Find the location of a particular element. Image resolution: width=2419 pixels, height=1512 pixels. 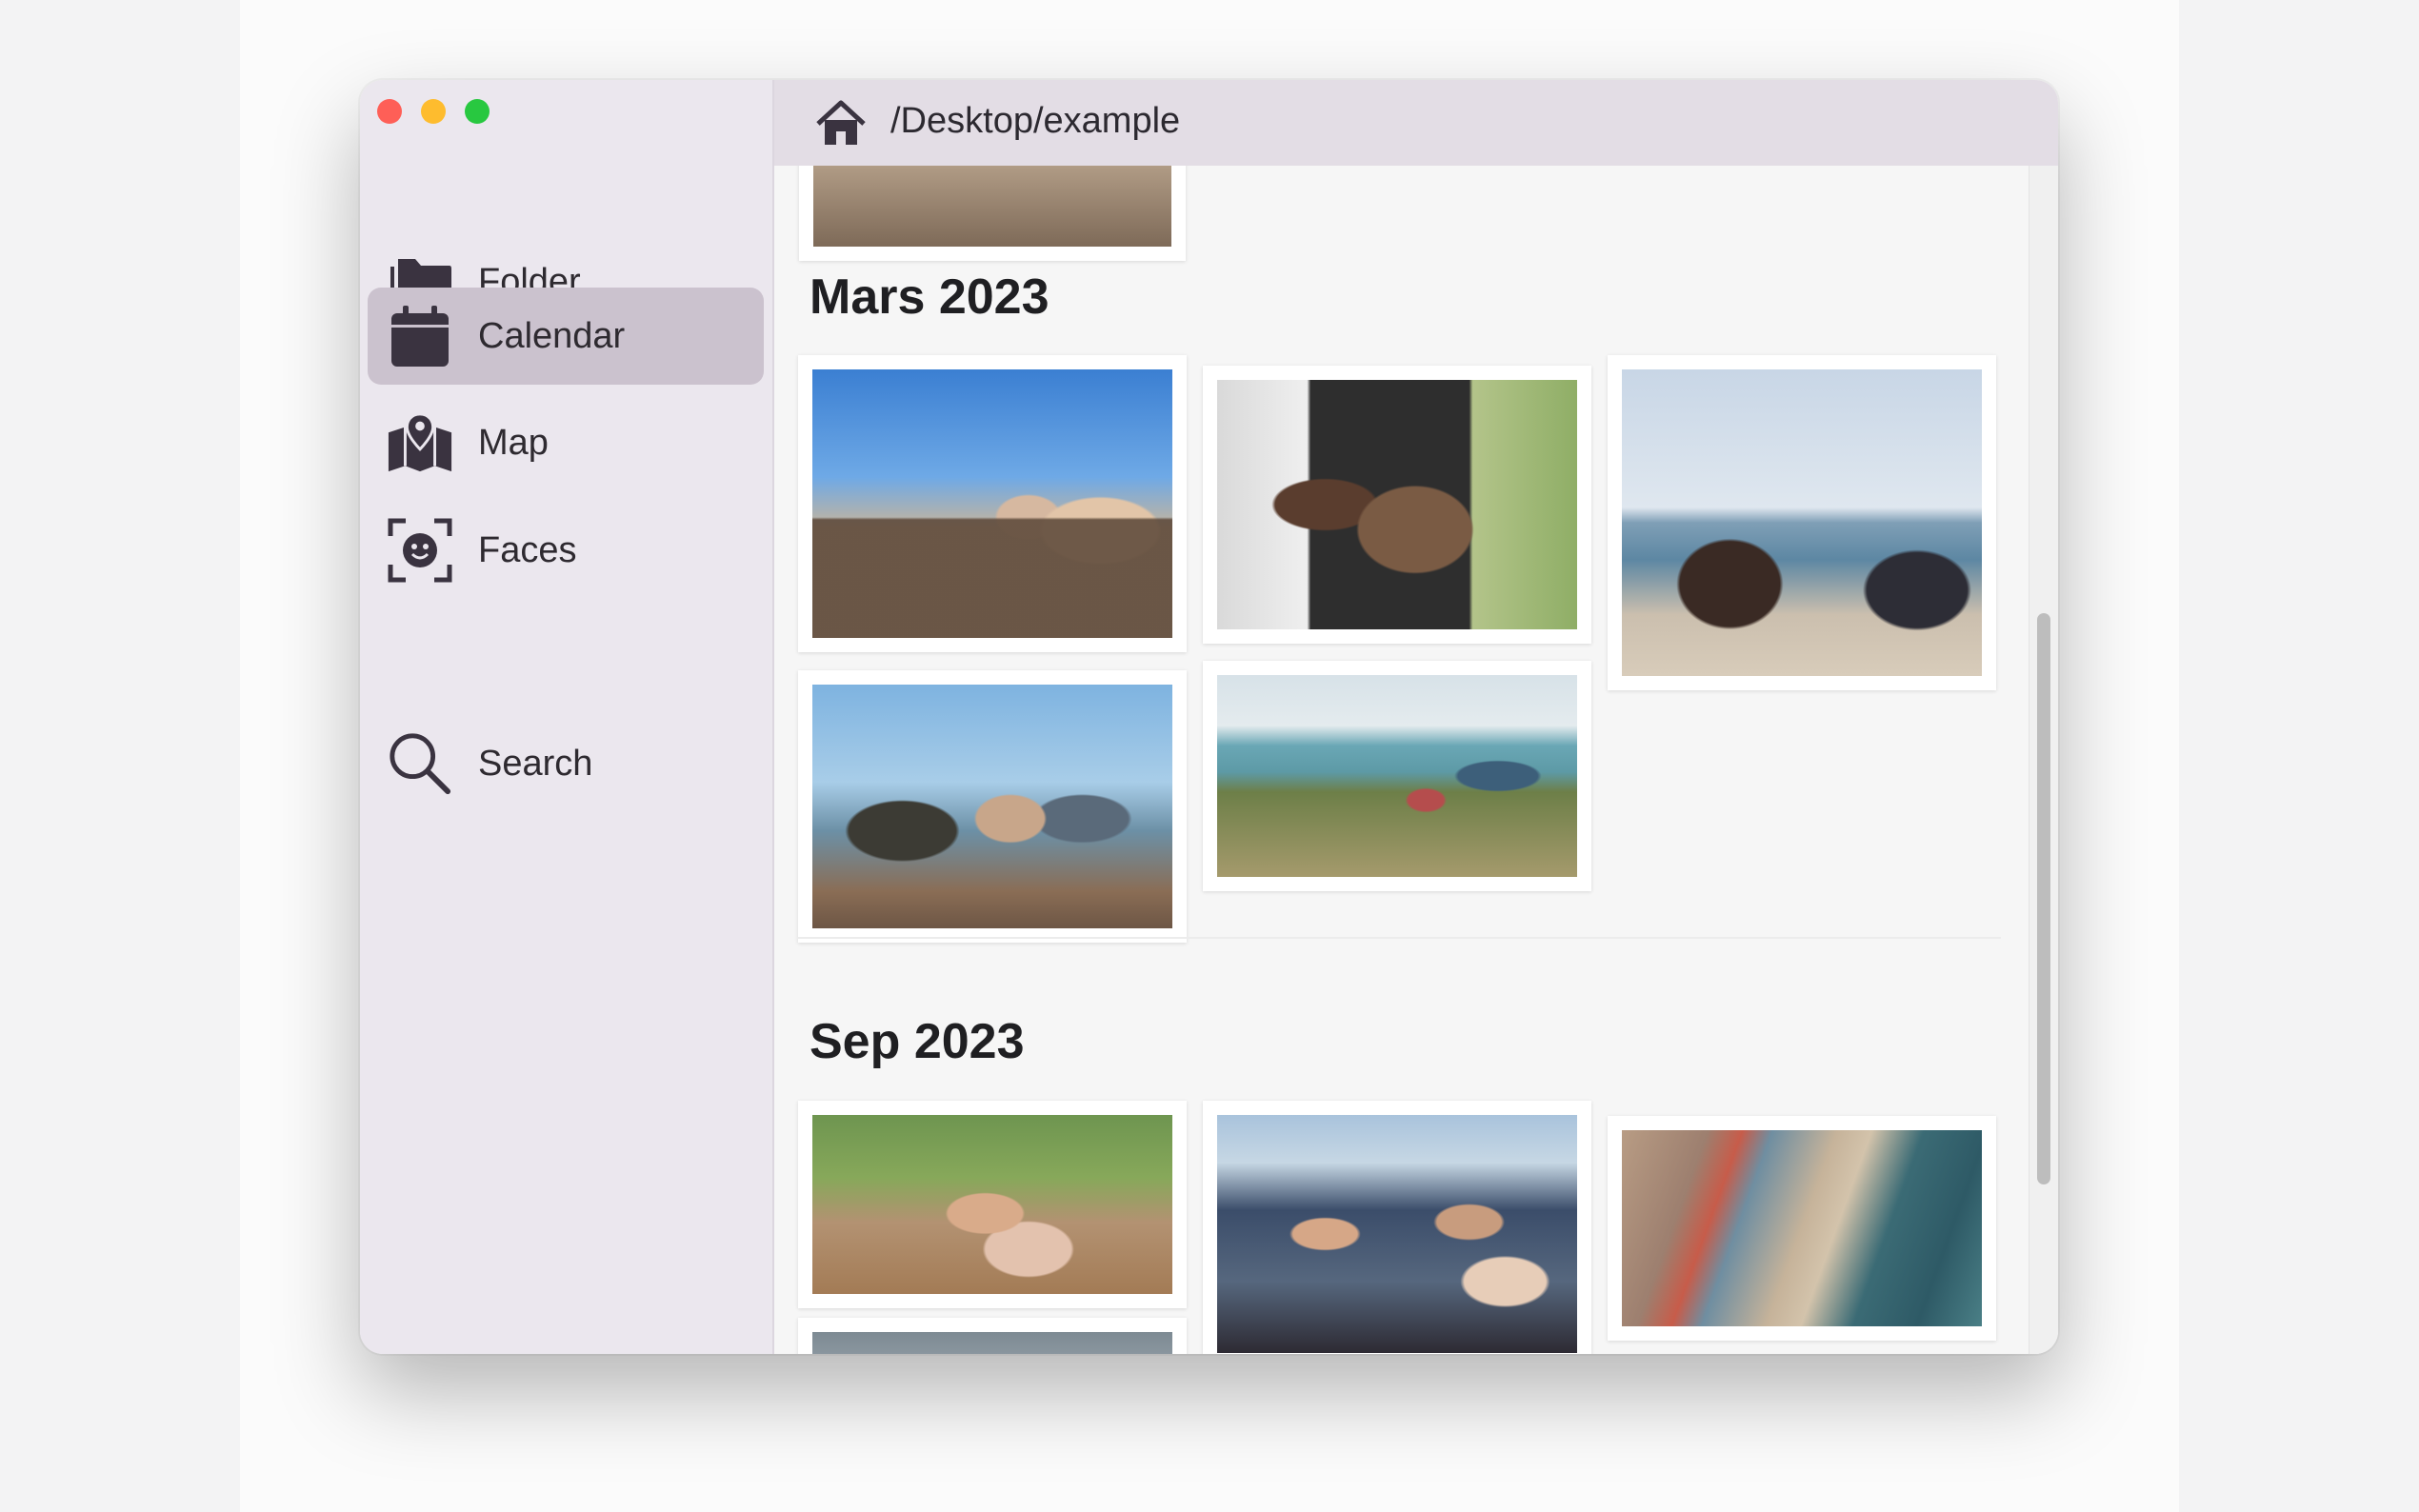

sidebar-item-calendar: Calendar is located at coordinates (566, 336).